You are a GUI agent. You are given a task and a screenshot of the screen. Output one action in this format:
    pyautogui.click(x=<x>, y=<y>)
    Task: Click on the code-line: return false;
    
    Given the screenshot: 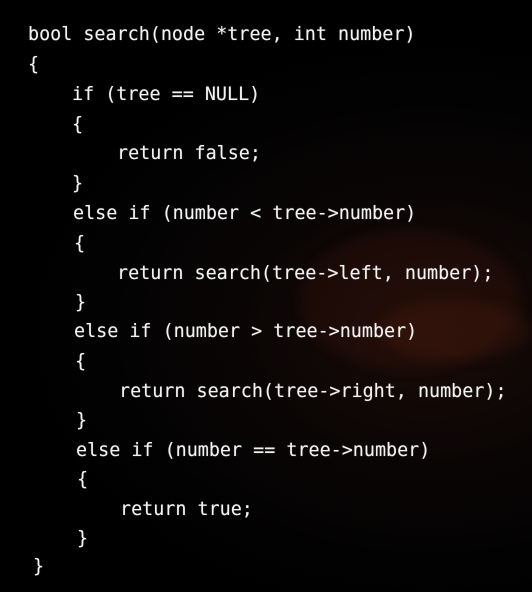 What is the action you would take?
    pyautogui.click(x=189, y=153)
    